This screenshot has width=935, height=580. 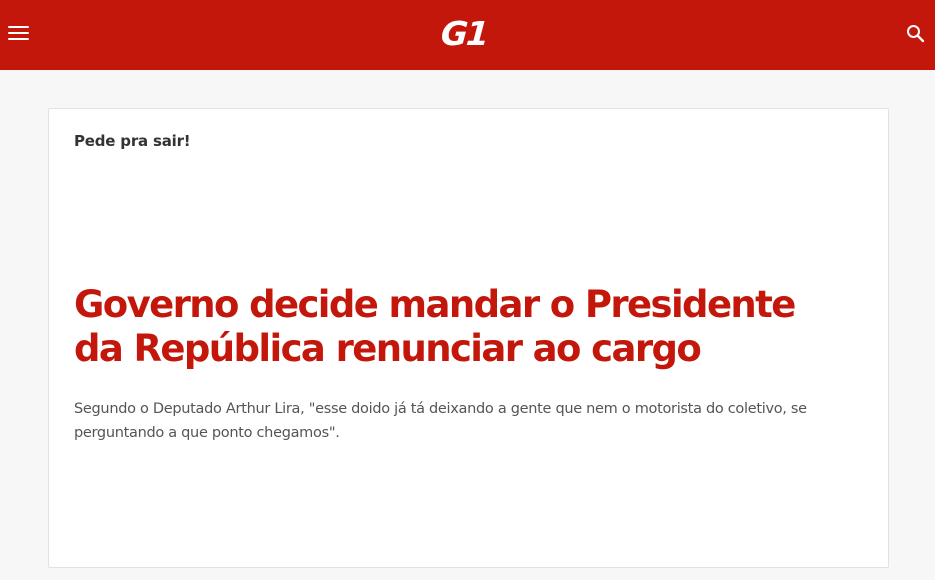 I want to click on search-icon, so click(x=916, y=34).